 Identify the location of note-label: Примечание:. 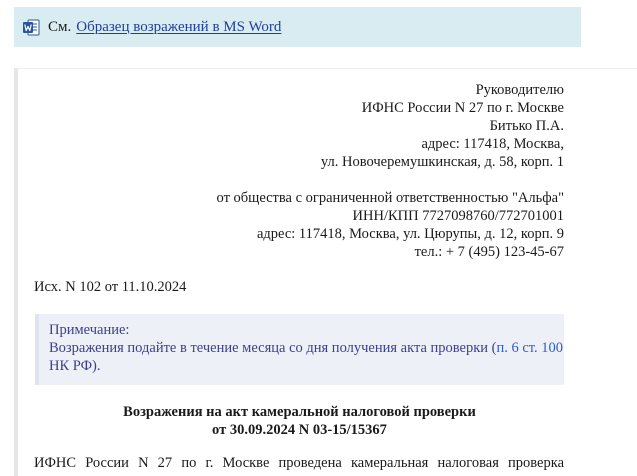
(89, 330).